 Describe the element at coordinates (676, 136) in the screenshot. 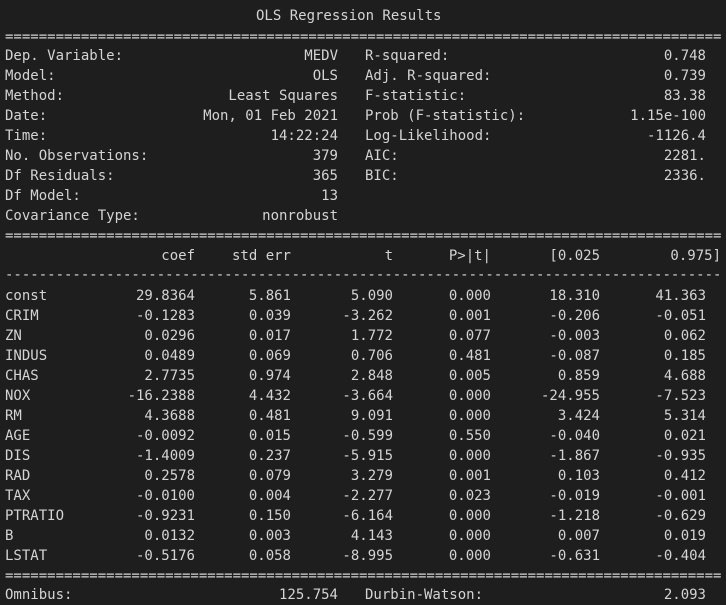

I see `summary-right-value: -1126.4` at that location.